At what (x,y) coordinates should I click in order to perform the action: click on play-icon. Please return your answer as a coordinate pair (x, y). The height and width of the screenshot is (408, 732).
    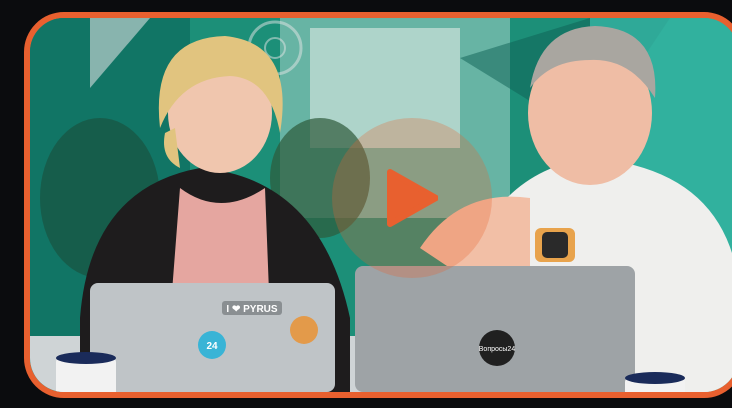
    Looking at the image, I should click on (412, 198).